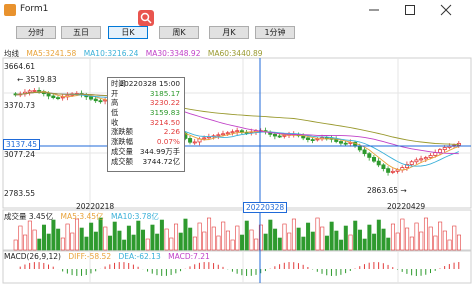  I want to click on tooltip-key: 收, so click(115, 122).